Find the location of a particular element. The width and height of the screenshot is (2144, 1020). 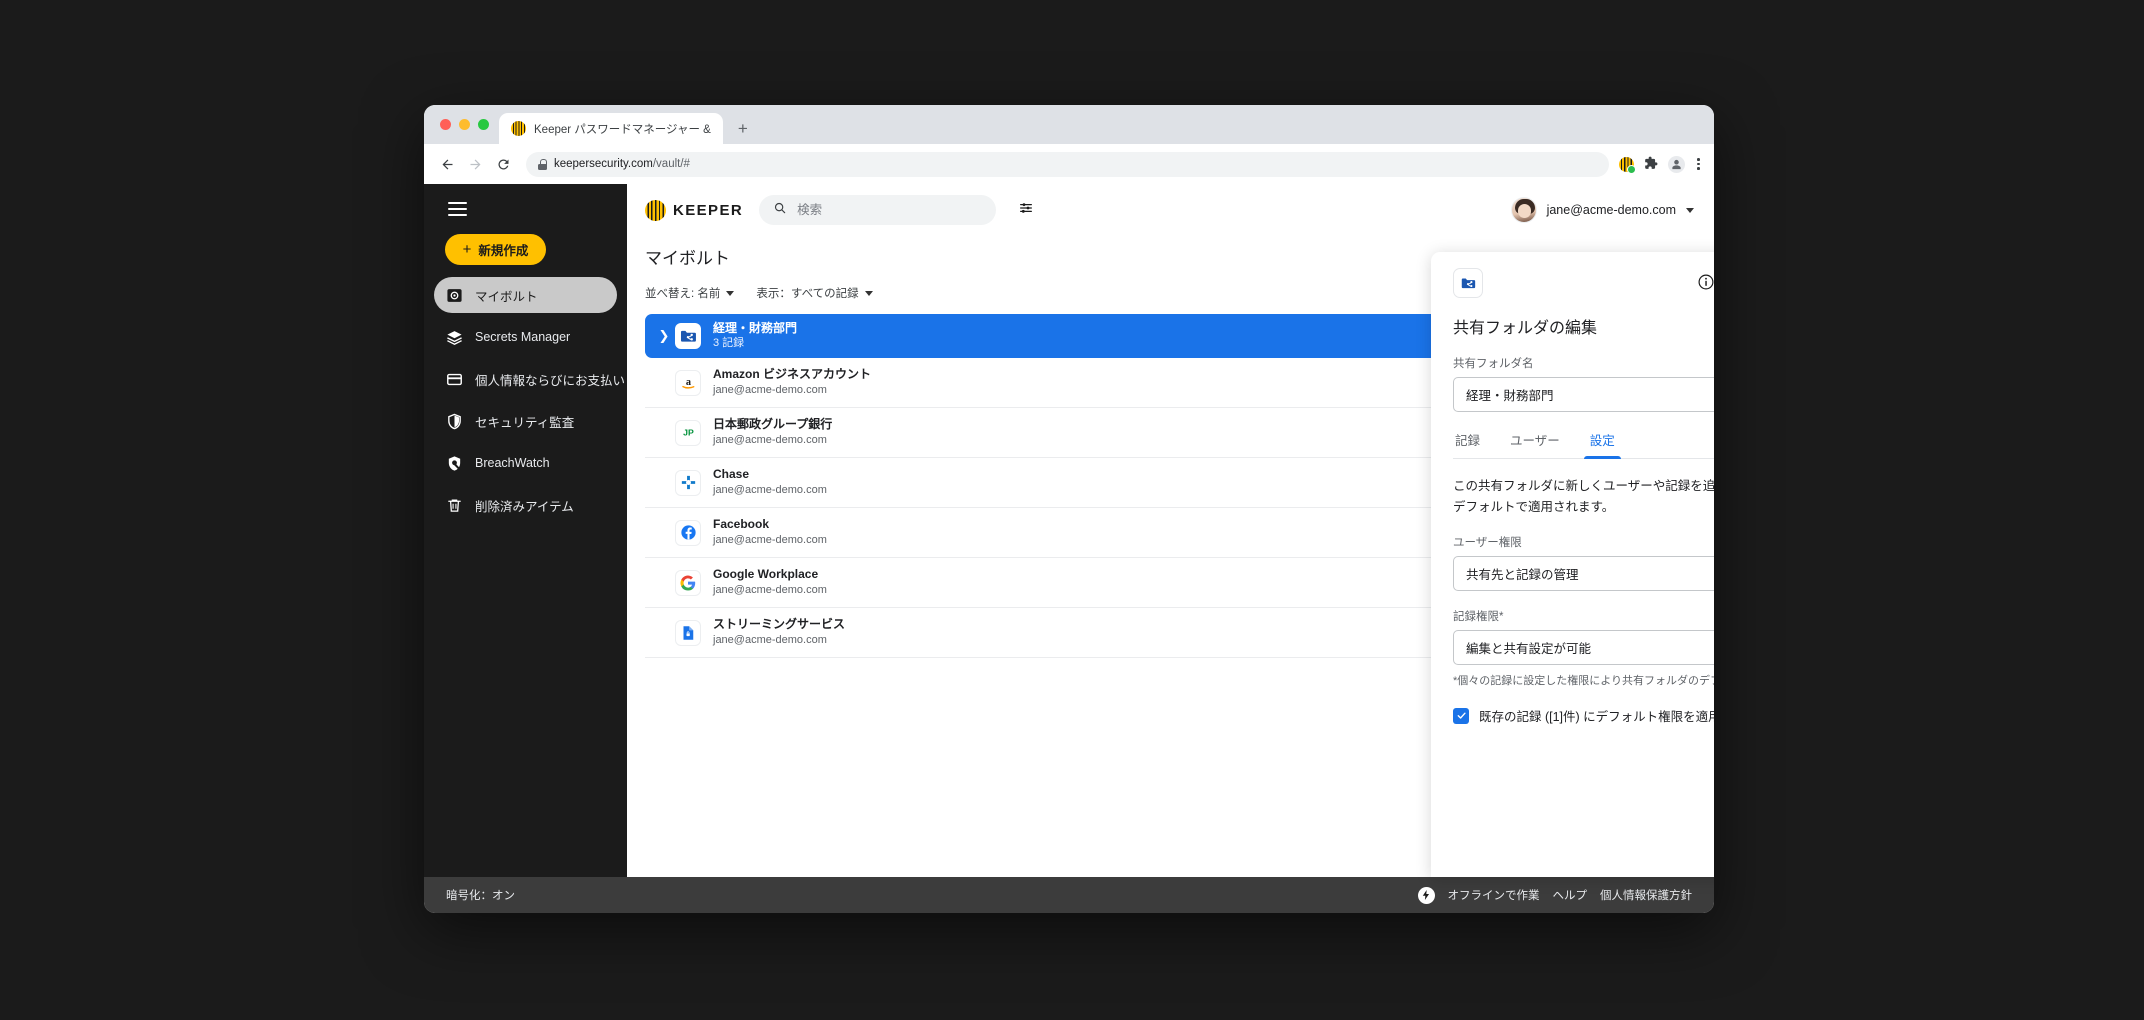

toolbar-icons is located at coordinates (1661, 164).